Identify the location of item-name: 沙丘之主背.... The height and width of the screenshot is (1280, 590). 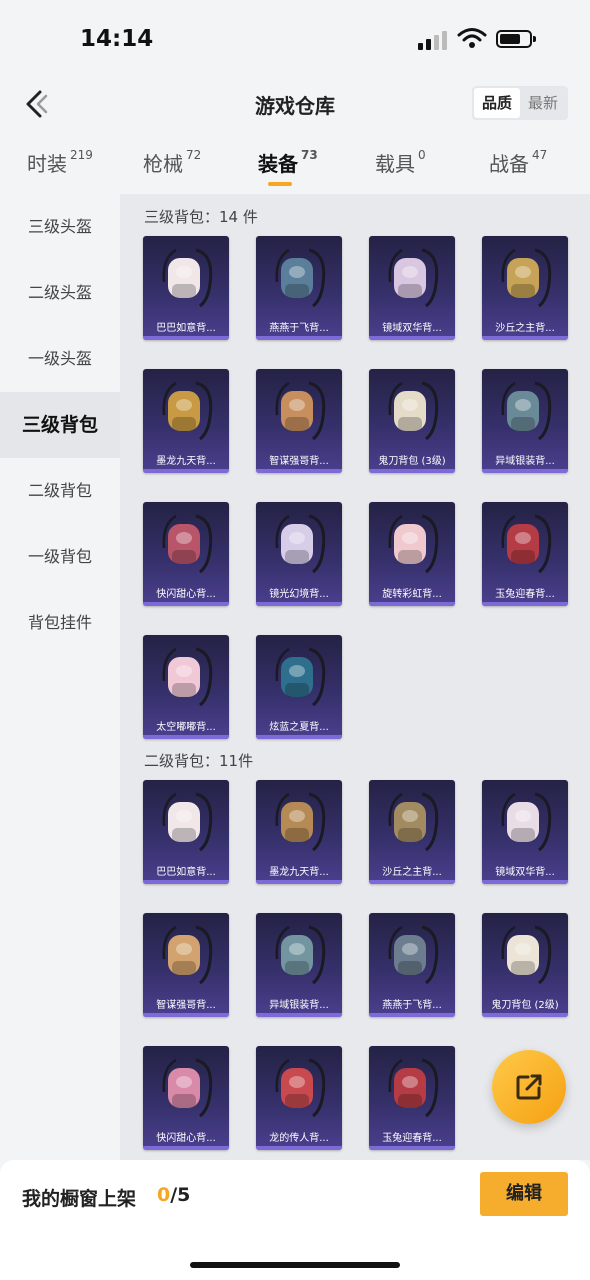
(412, 872).